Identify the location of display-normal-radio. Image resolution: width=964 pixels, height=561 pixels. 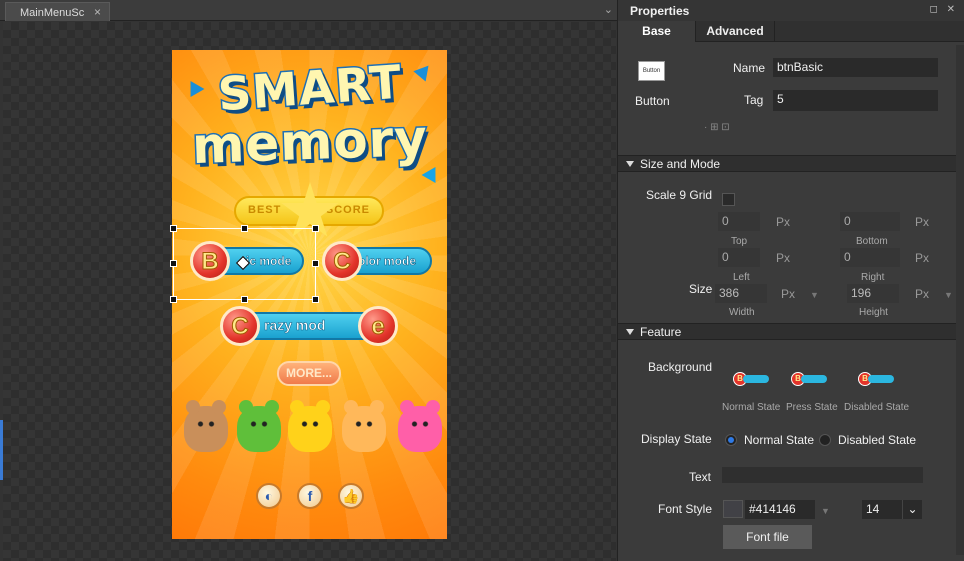
(731, 440).